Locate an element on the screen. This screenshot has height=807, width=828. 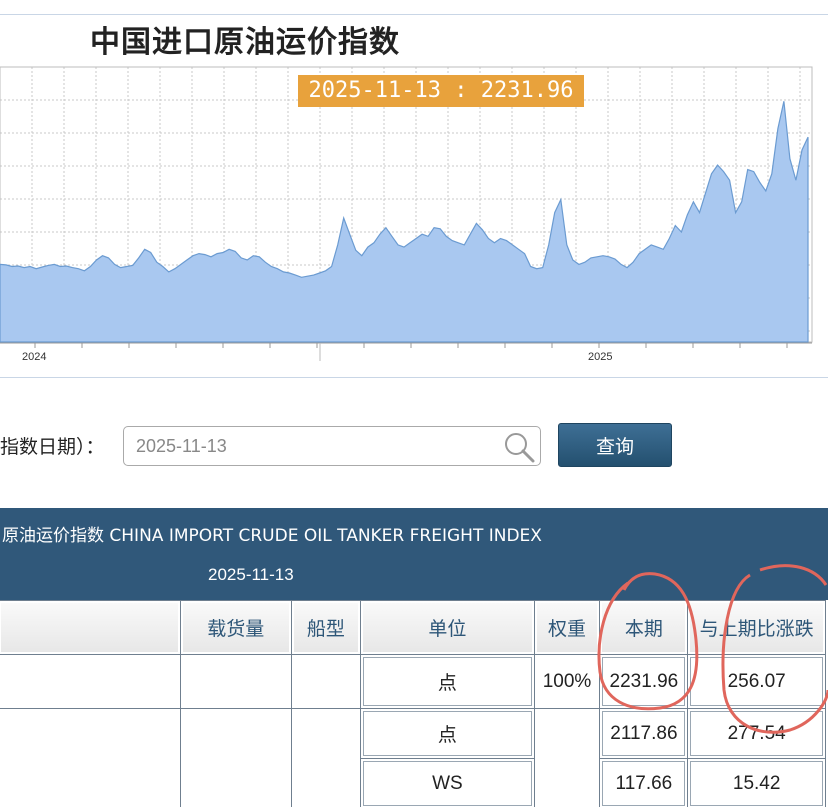
cell-weight is located at coordinates (567, 757).